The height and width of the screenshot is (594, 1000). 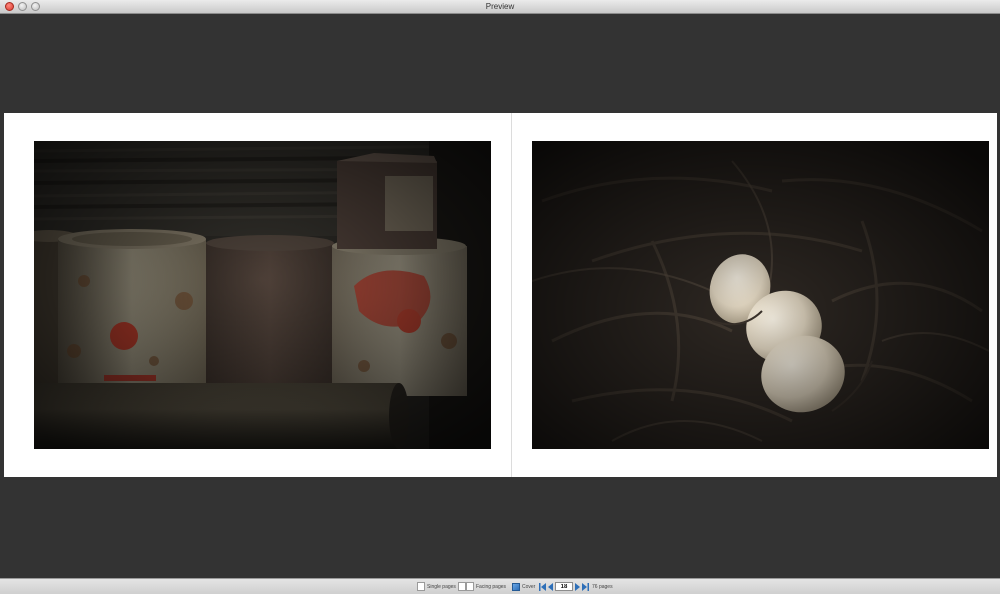 I want to click on single-pages-label: Single pages, so click(x=441, y=586).